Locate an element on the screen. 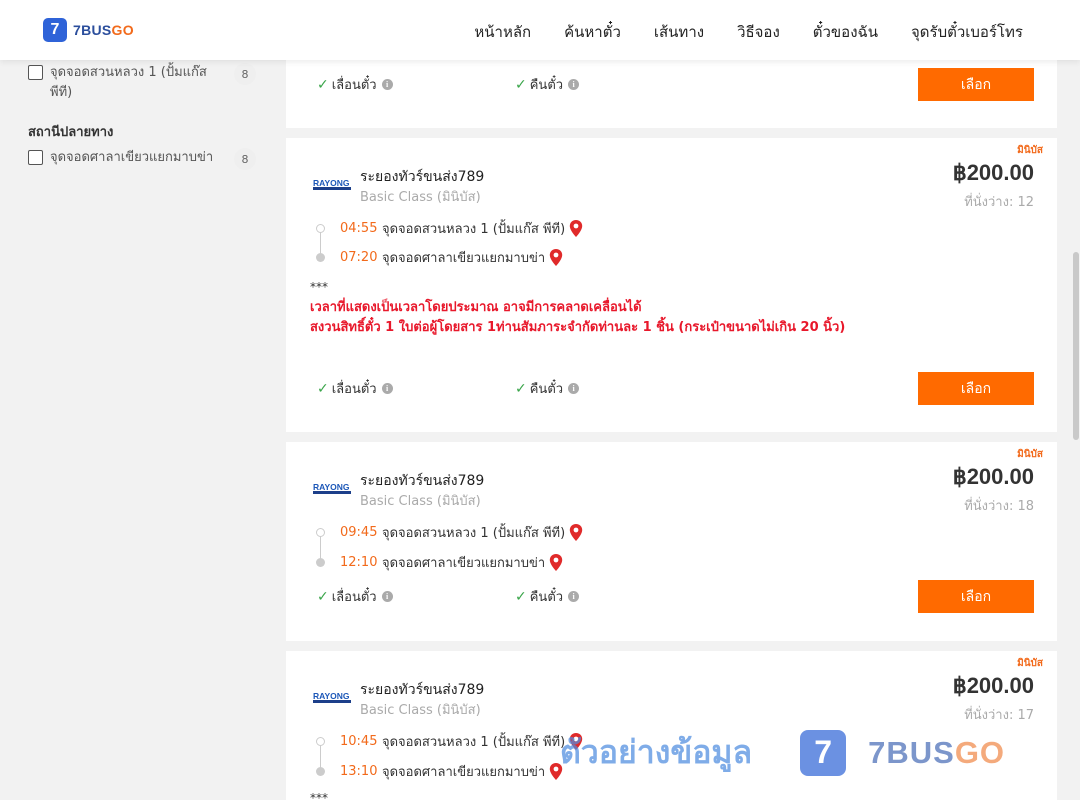 The image size is (1080, 800). watermark-text: ตัวอย่างข้อมูล is located at coordinates (656, 752).